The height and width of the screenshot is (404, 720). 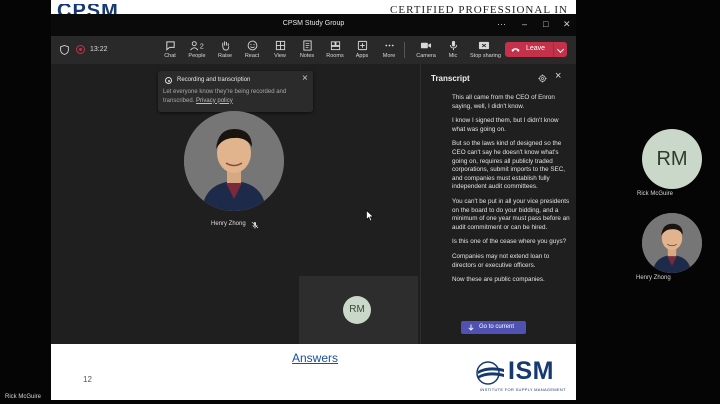 What do you see at coordinates (531, 371) in the screenshot?
I see `ism-logo-text: ISM` at bounding box center [531, 371].